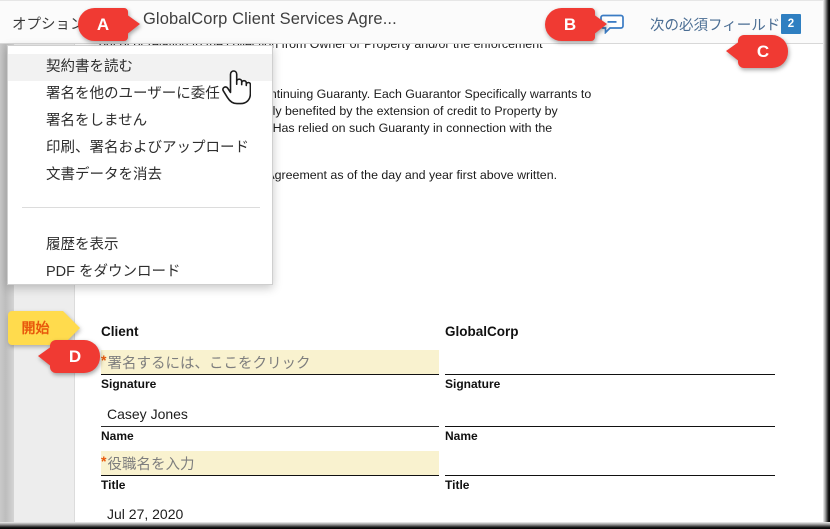 The image size is (830, 529). I want to click on menu-item-download-pdf: PDF をダウンロード, so click(140, 272).